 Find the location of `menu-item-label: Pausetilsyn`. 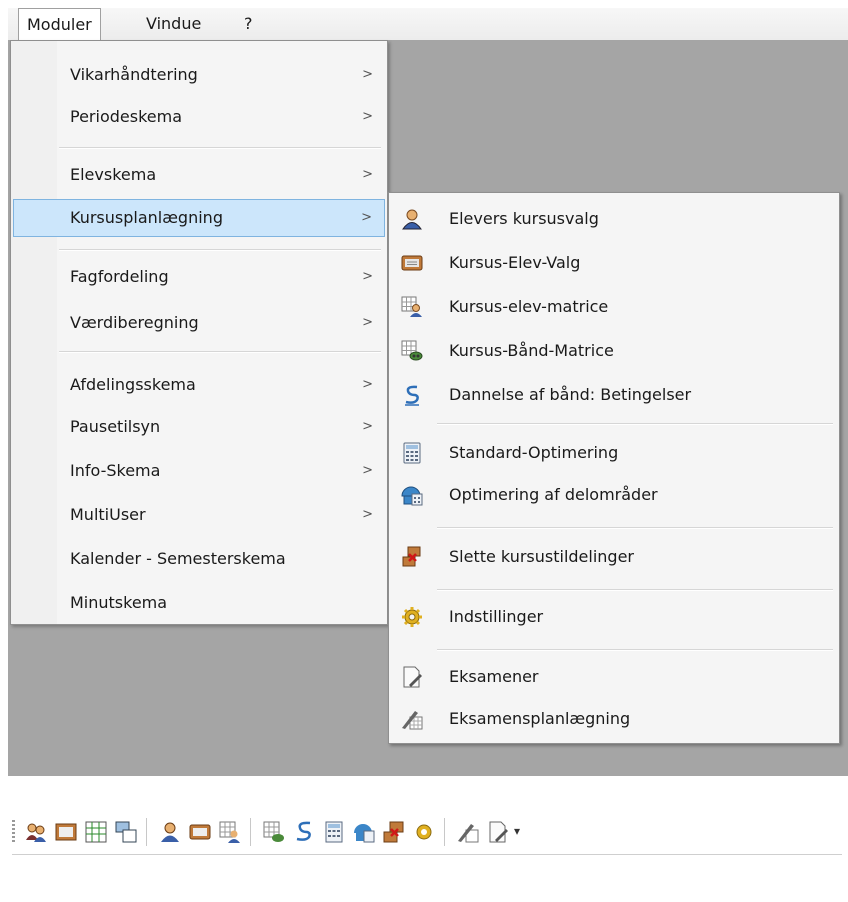

menu-item-label: Pausetilsyn is located at coordinates (115, 426).